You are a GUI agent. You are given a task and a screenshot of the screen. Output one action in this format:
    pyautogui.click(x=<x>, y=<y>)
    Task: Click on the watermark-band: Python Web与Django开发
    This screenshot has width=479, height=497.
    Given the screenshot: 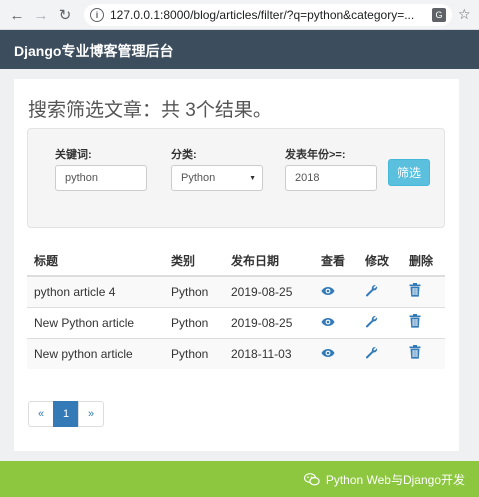 What is the action you would take?
    pyautogui.click(x=239, y=479)
    